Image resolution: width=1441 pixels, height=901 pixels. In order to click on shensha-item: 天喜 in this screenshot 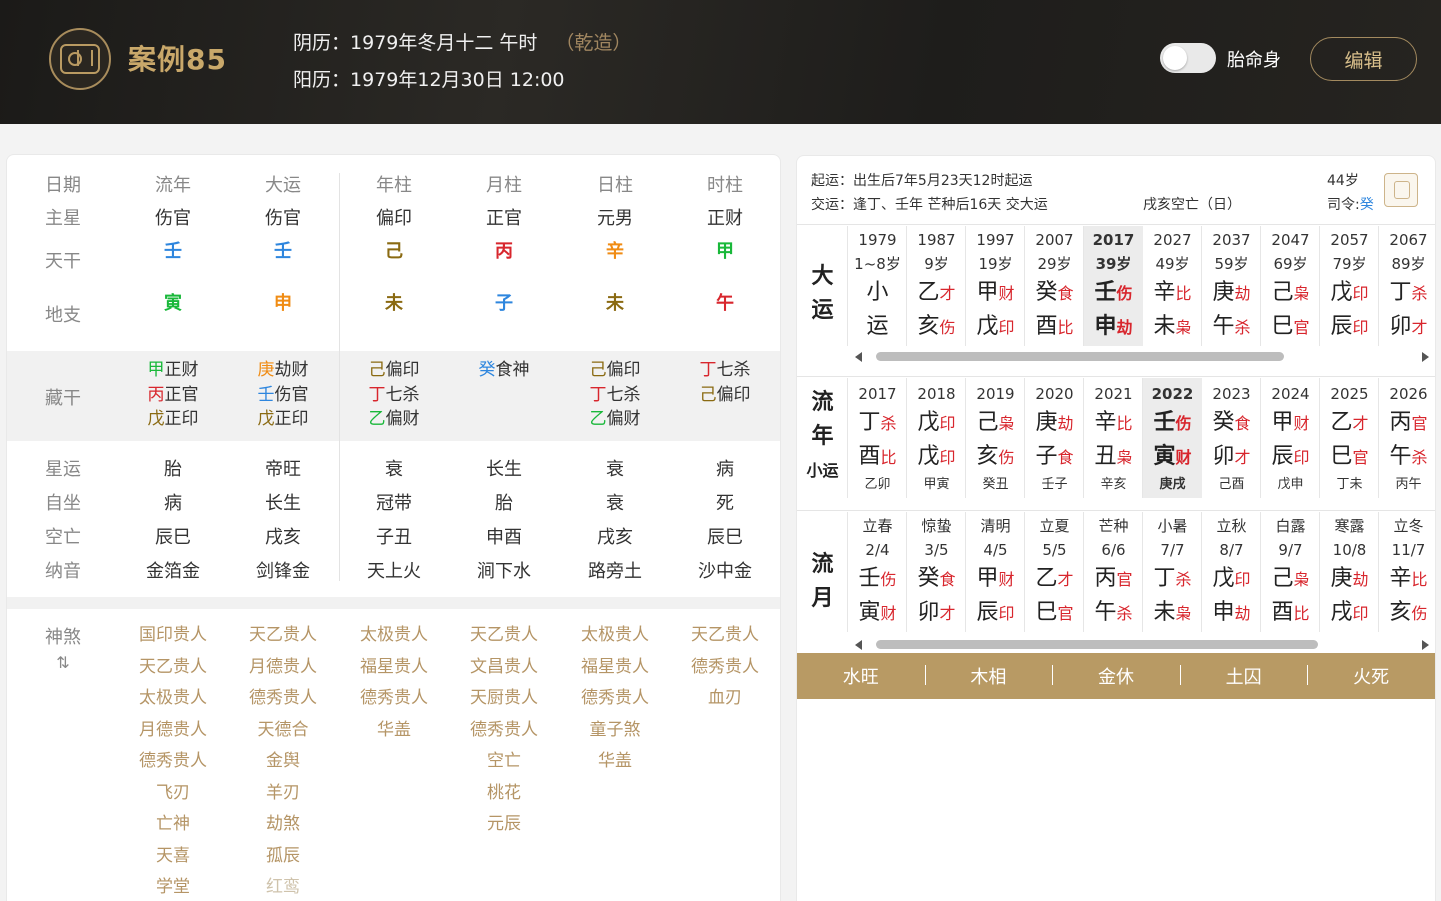, I will do `click(173, 857)`.